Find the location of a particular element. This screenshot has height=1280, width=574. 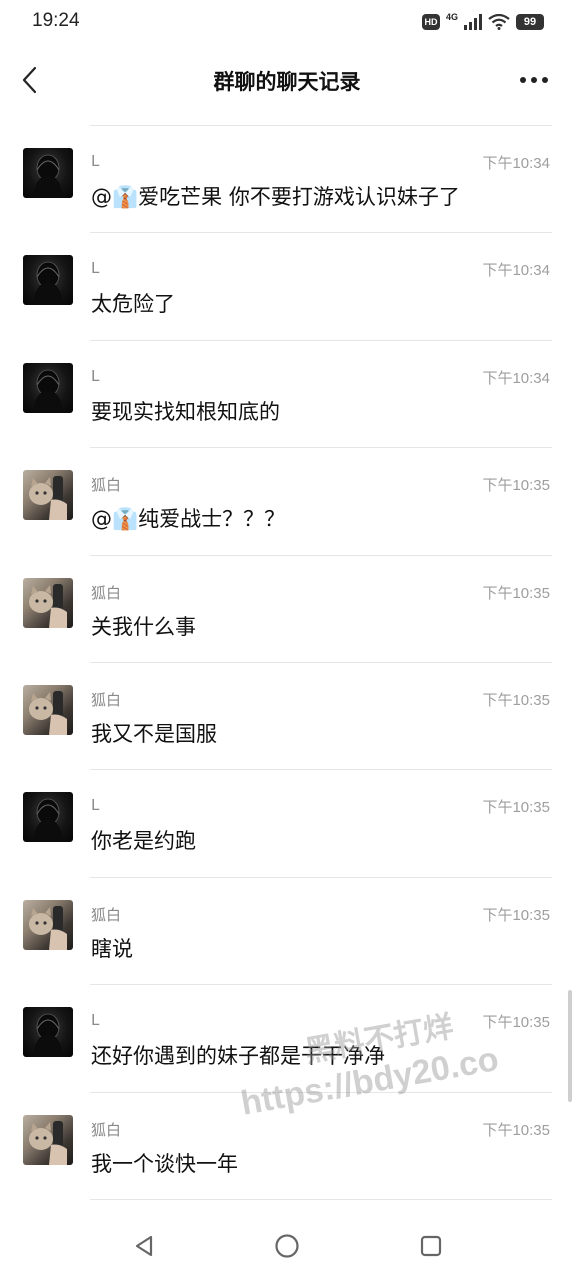

message-item: 狐白 下午10:35 瞎说 is located at coordinates (287, 932).